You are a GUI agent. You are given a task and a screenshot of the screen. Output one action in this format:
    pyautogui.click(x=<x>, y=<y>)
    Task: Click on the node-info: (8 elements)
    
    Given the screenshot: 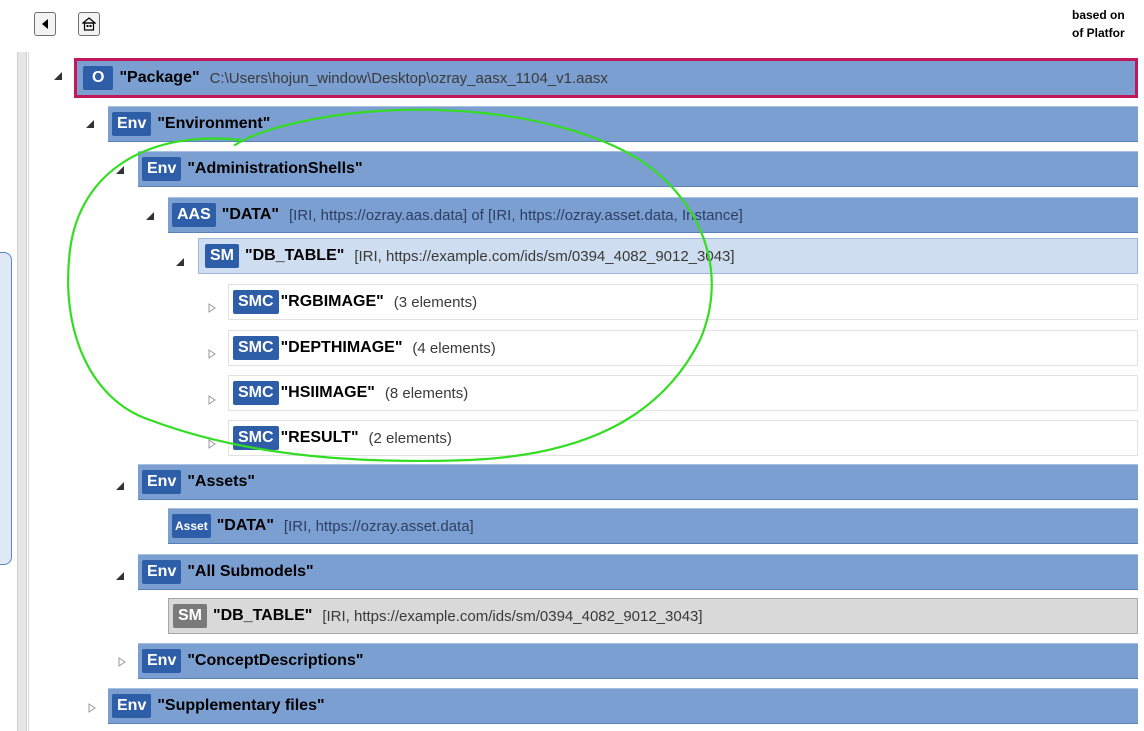 What is the action you would take?
    pyautogui.click(x=426, y=393)
    